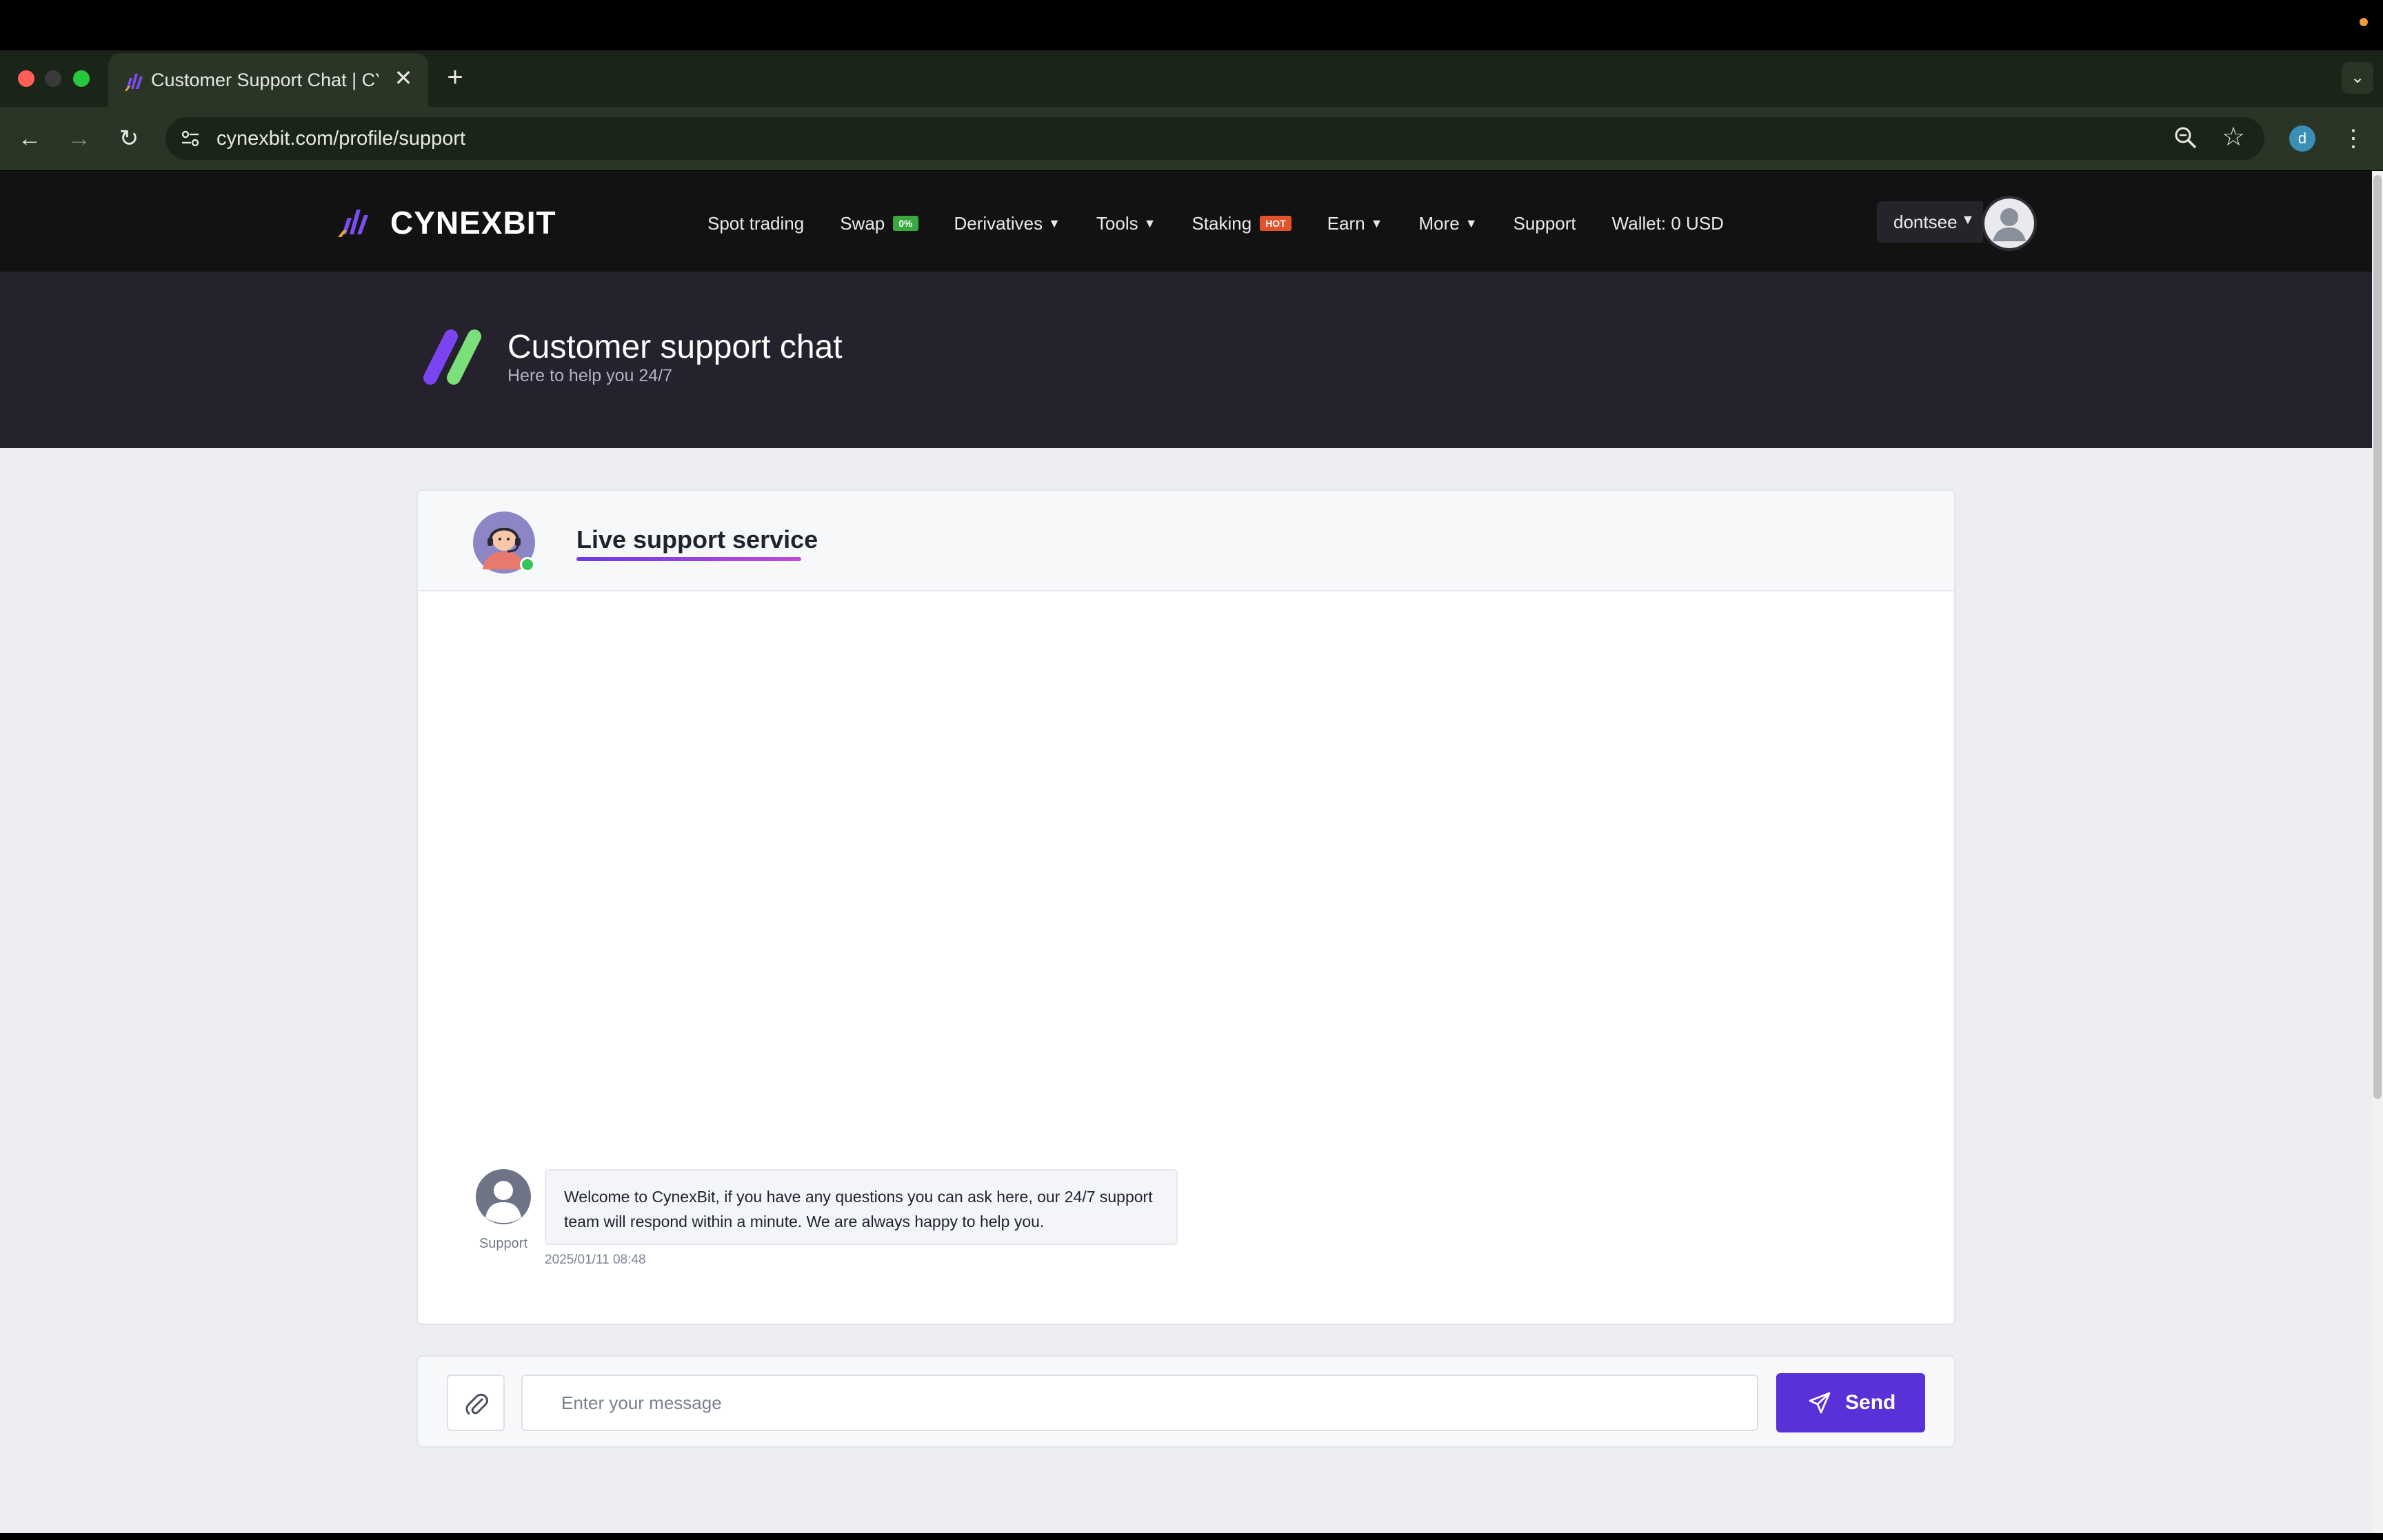  I want to click on nav-wallet: Wallet: 0 USD, so click(1668, 223).